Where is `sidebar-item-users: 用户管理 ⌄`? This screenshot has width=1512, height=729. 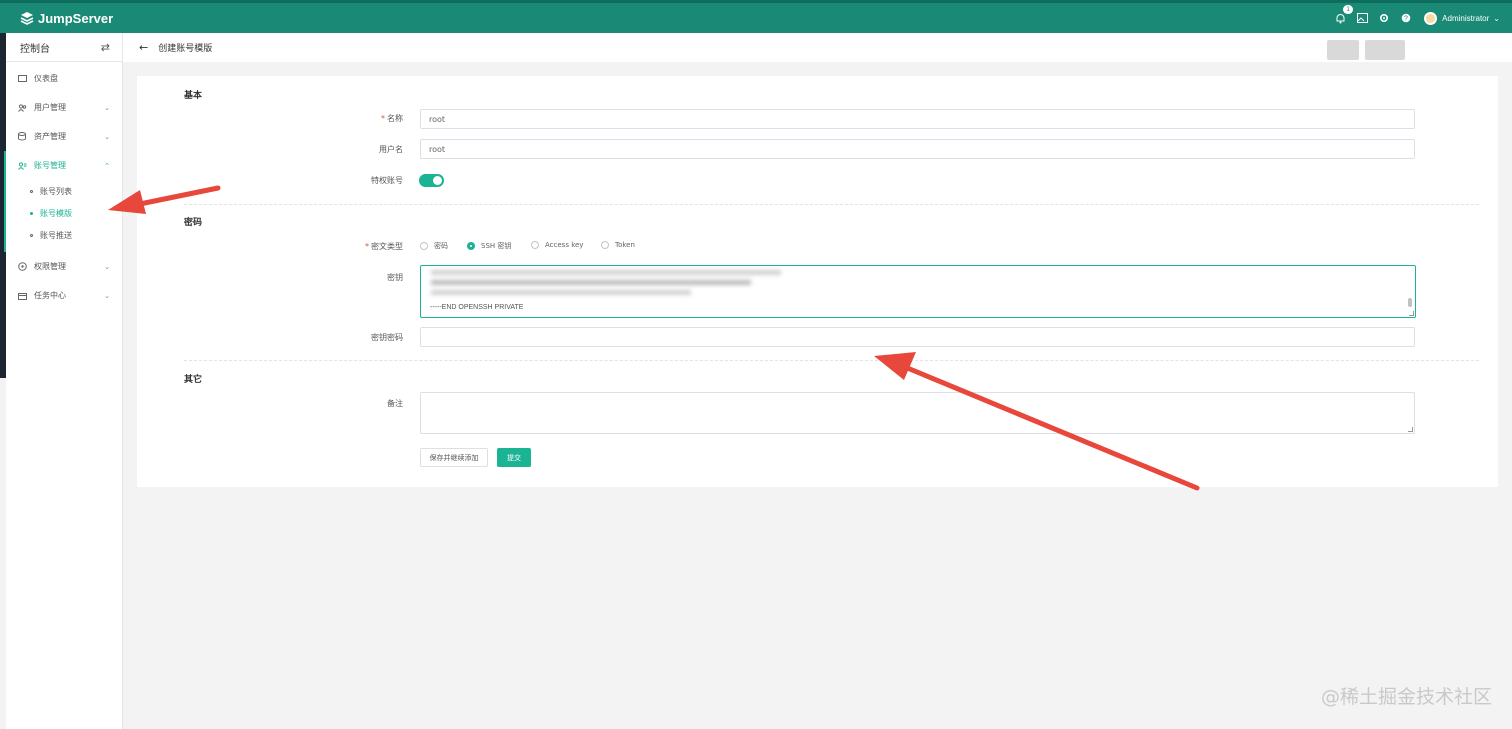
sidebar-item-users: 用户管理 ⌄ is located at coordinates (64, 107).